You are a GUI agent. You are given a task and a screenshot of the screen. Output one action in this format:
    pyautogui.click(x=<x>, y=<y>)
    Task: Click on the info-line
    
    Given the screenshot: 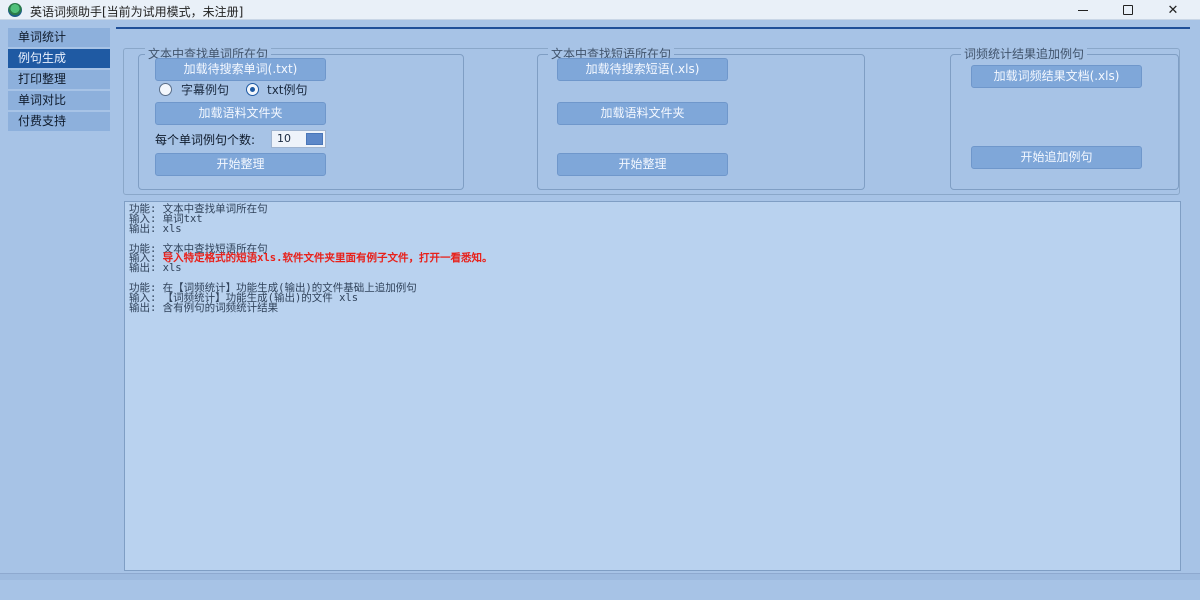 What is the action you would take?
    pyautogui.click(x=652, y=240)
    